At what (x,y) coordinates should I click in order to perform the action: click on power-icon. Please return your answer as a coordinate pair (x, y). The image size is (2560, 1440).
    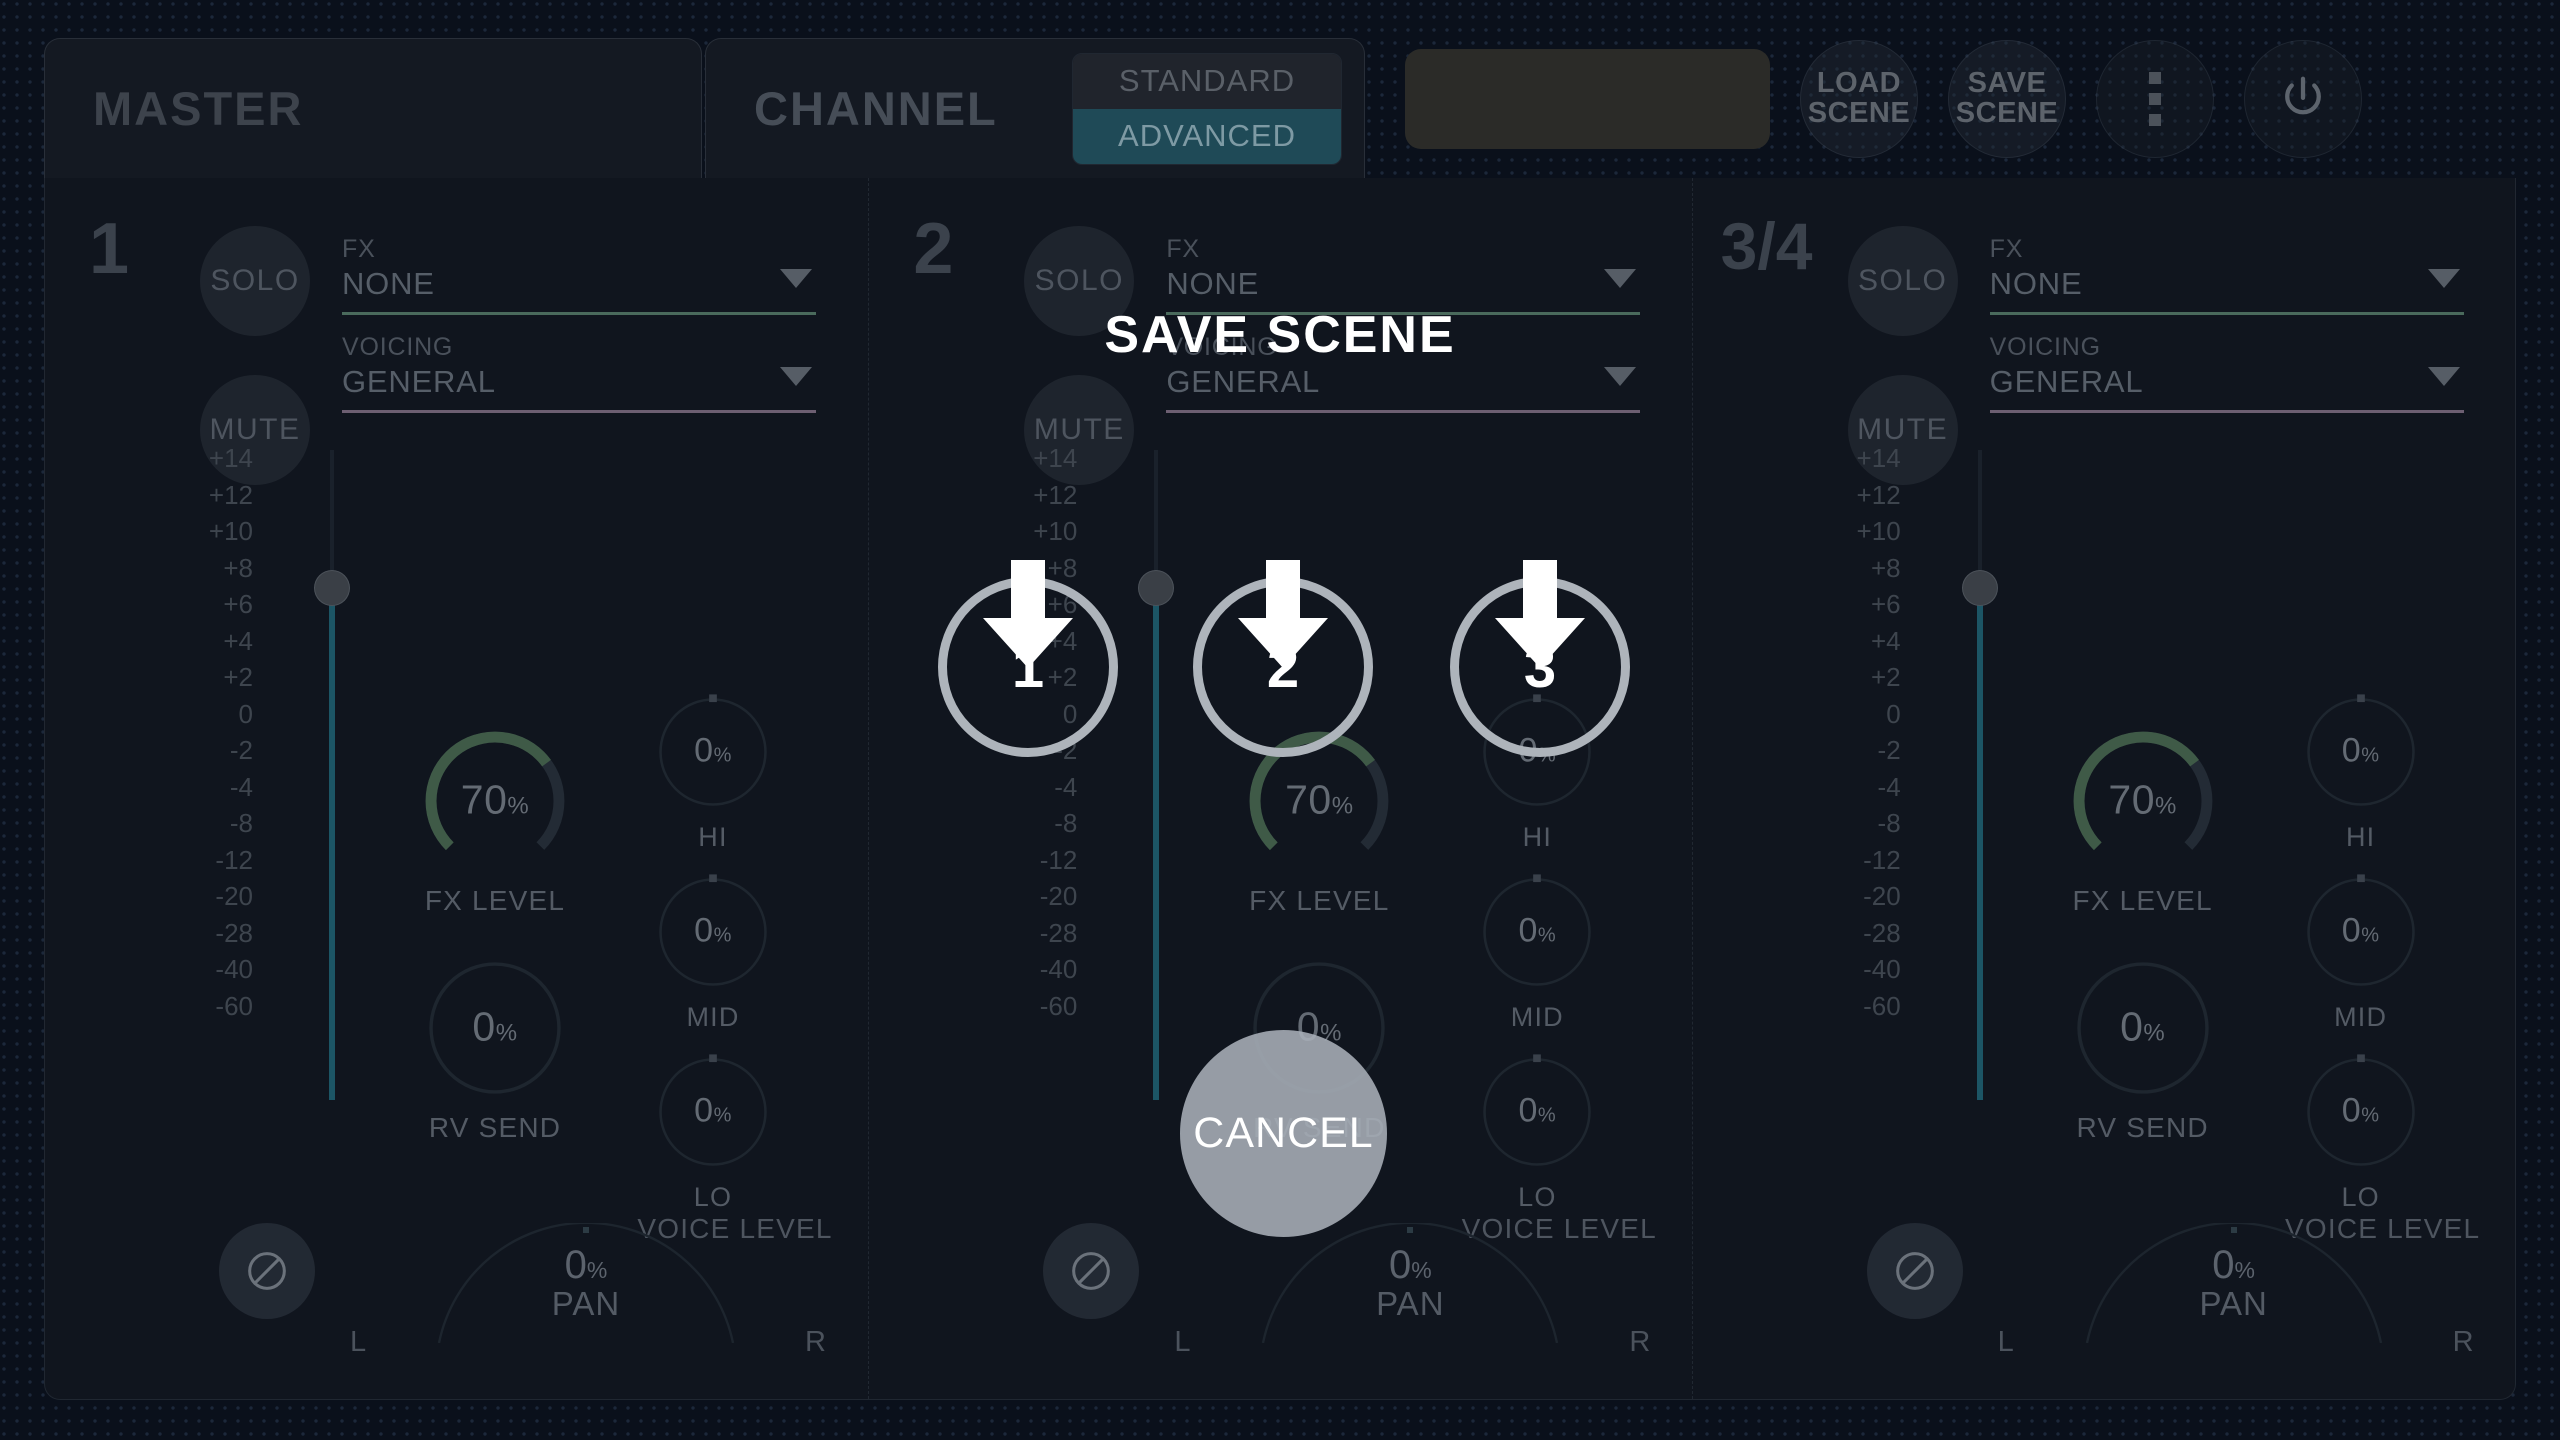
    Looking at the image, I should click on (2303, 95).